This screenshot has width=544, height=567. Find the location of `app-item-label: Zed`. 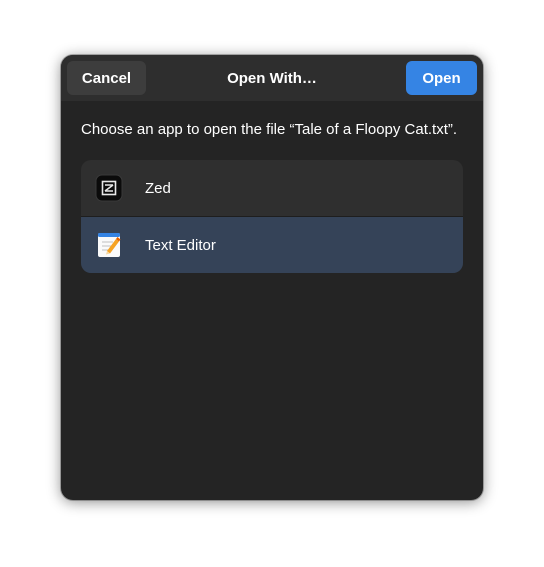

app-item-label: Zed is located at coordinates (158, 188).